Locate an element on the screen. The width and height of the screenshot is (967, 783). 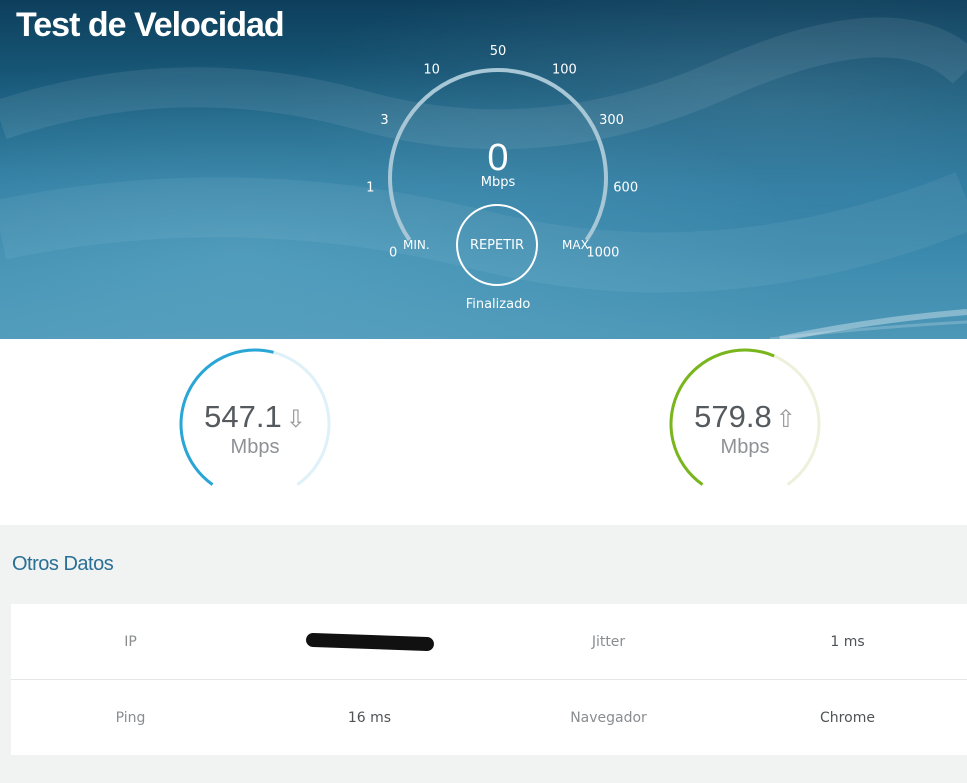
gauge-min-label: MIN. is located at coordinates (416, 245).